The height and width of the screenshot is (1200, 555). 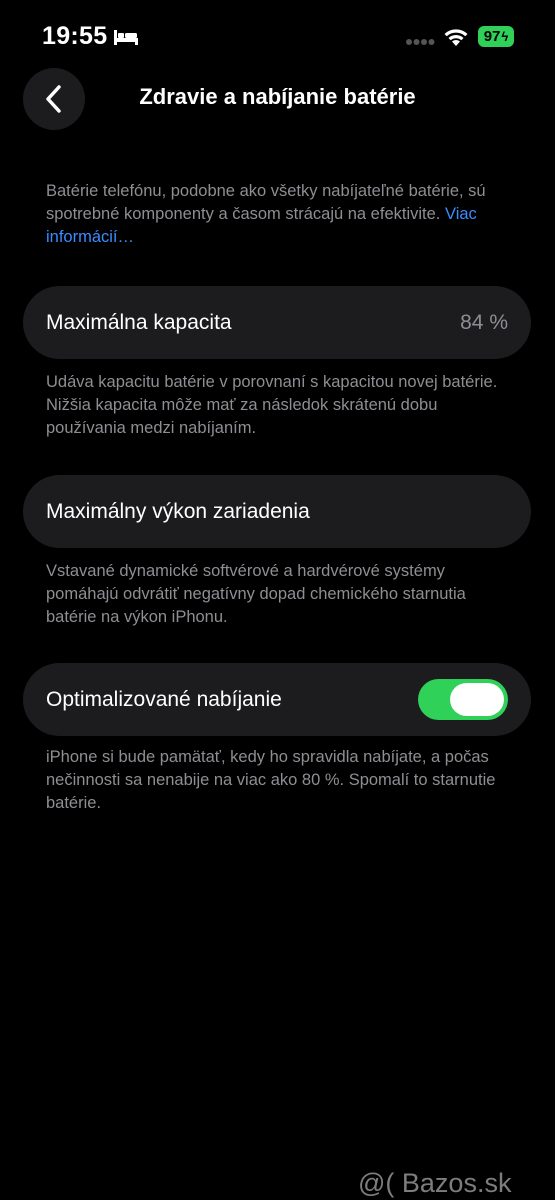 What do you see at coordinates (164, 699) in the screenshot?
I see `optimized-charging-label: Optimalizované nabíjanie` at bounding box center [164, 699].